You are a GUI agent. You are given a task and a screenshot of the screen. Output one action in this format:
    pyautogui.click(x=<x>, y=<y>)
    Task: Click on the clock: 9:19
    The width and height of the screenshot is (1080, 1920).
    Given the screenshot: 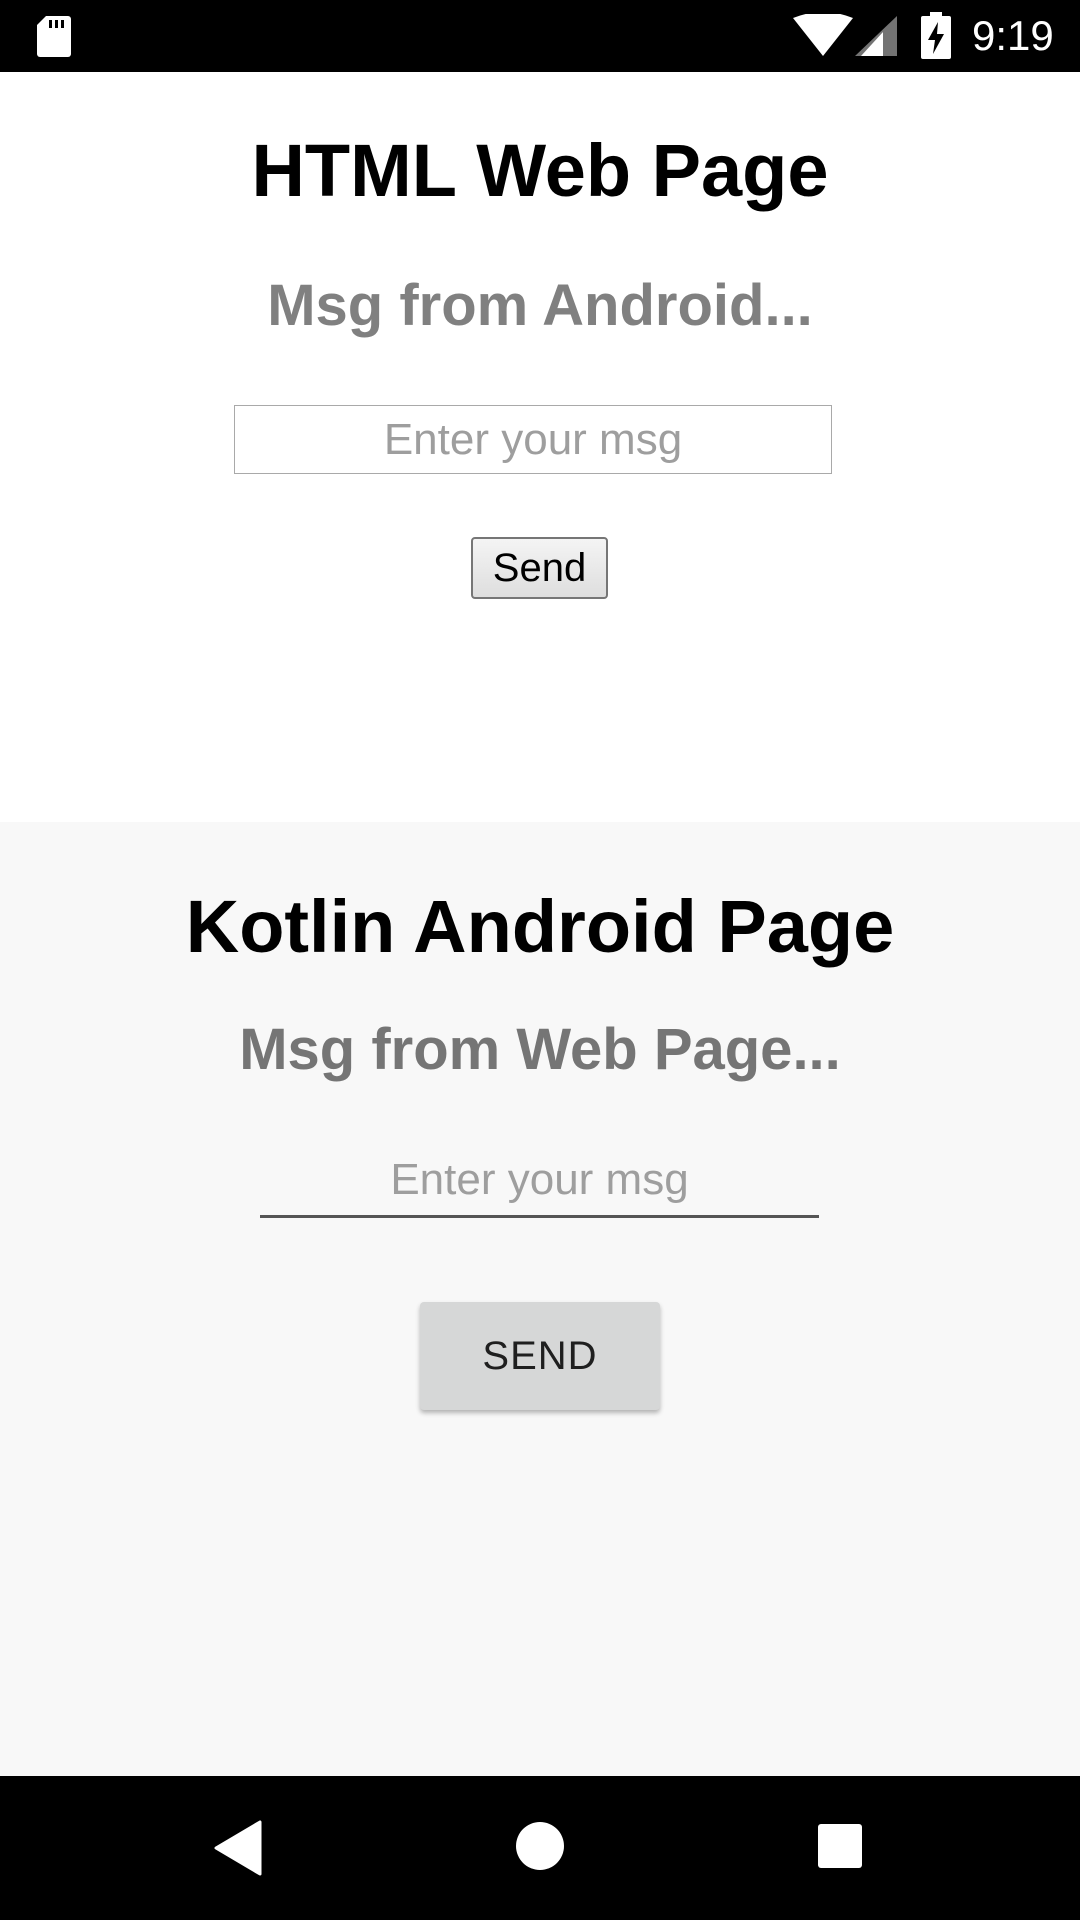 What is the action you would take?
    pyautogui.click(x=1013, y=35)
    